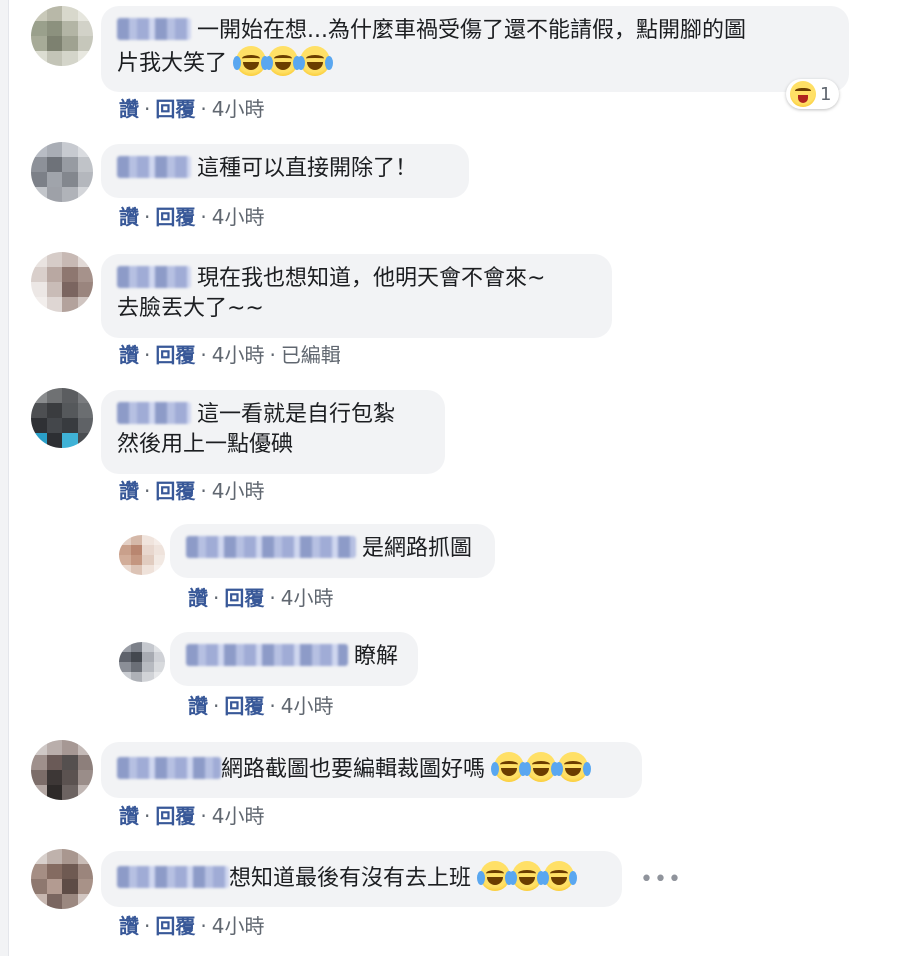 Image resolution: width=902 pixels, height=956 pixels. What do you see at coordinates (417, 548) in the screenshot?
I see `comment-text: 是網路抓圖` at bounding box center [417, 548].